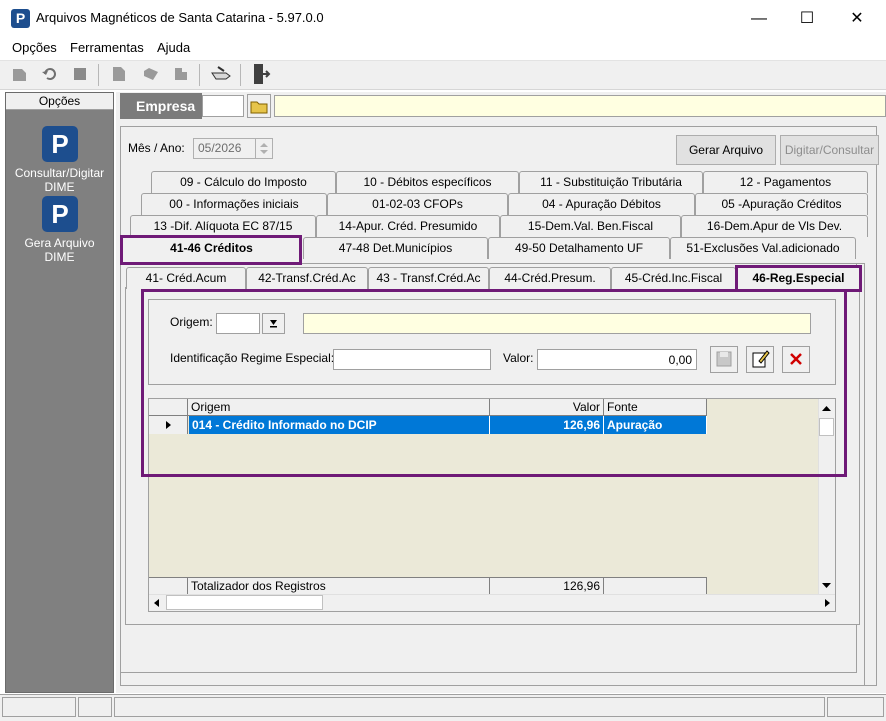  What do you see at coordinates (590, 226) in the screenshot?
I see `tab-15: 15-Dem.Val. Ben.Fiscal` at bounding box center [590, 226].